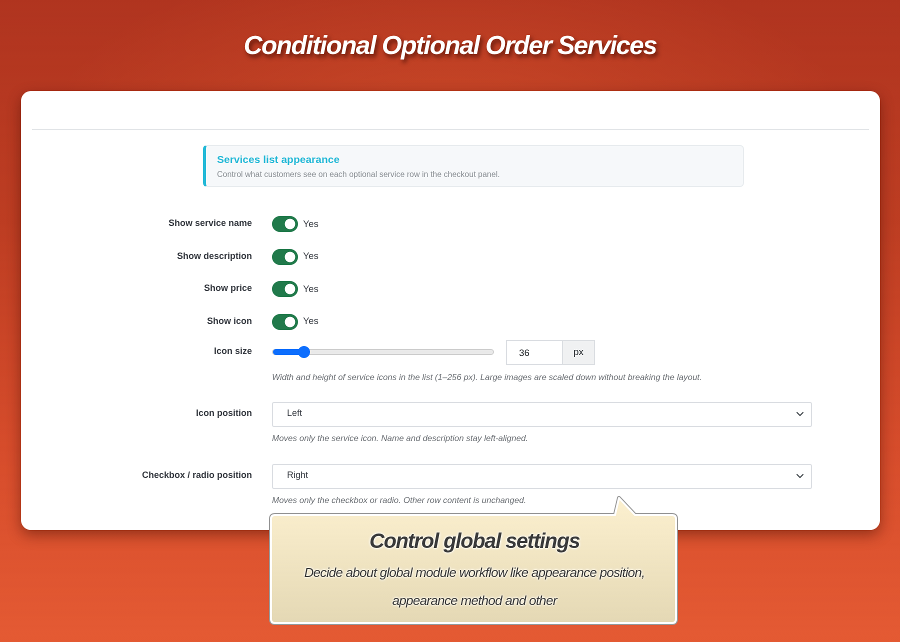  Describe the element at coordinates (279, 159) in the screenshot. I see `info-title: Services list appearance` at that location.